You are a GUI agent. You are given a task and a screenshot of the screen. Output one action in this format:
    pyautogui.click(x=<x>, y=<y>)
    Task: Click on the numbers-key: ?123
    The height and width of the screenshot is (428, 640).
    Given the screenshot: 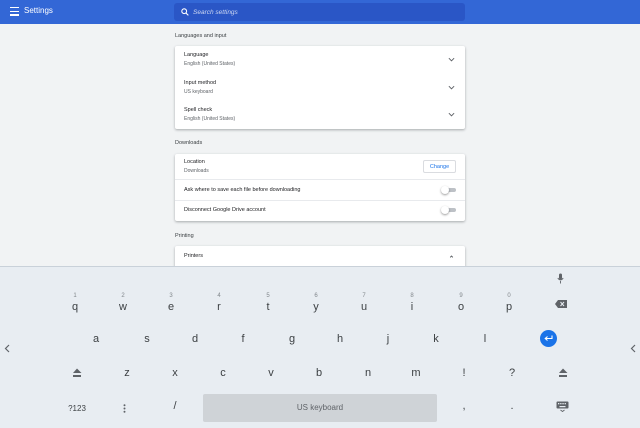 What is the action you would take?
    pyautogui.click(x=77, y=408)
    